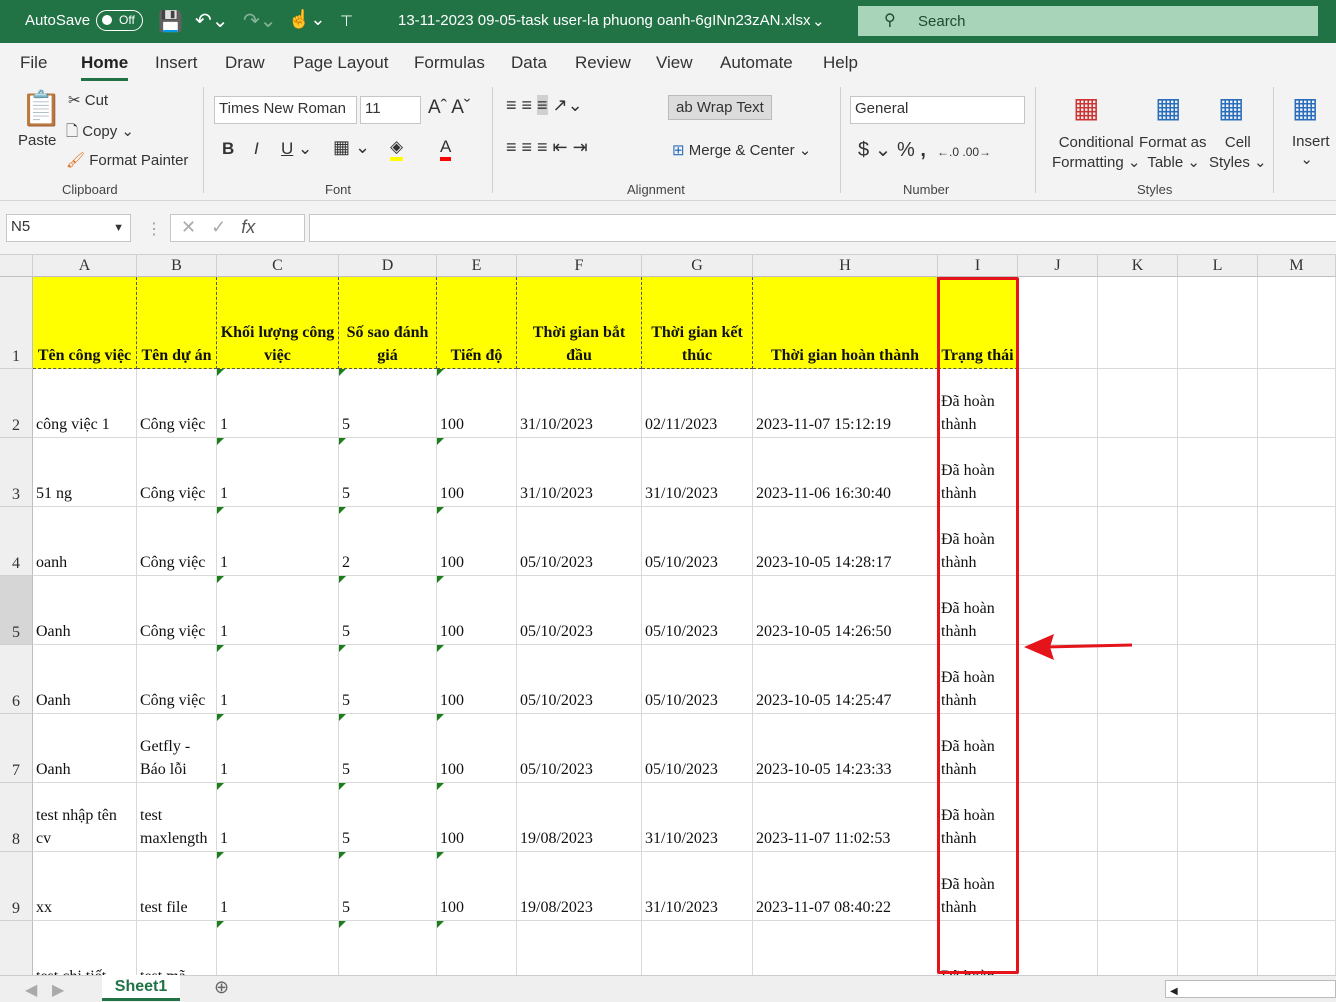  What do you see at coordinates (100, 133) in the screenshot?
I see `copy-button: 🗋 Copy ⌄` at bounding box center [100, 133].